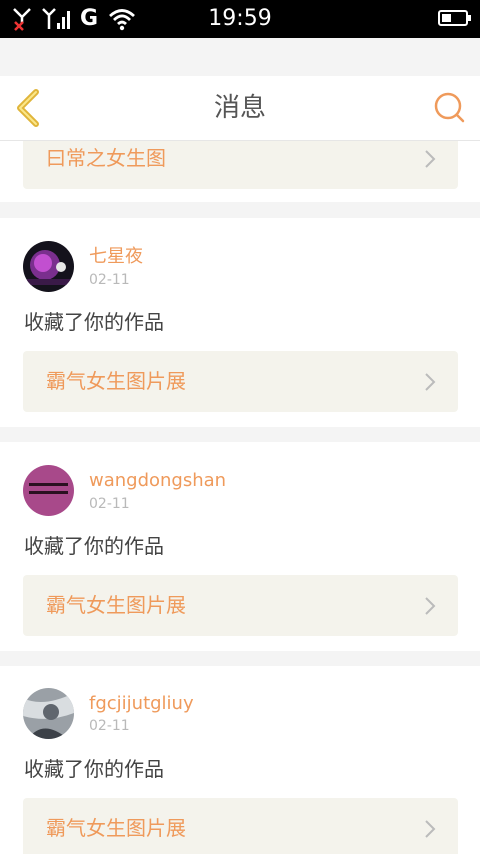 The height and width of the screenshot is (854, 480). I want to click on search-icon, so click(449, 107).